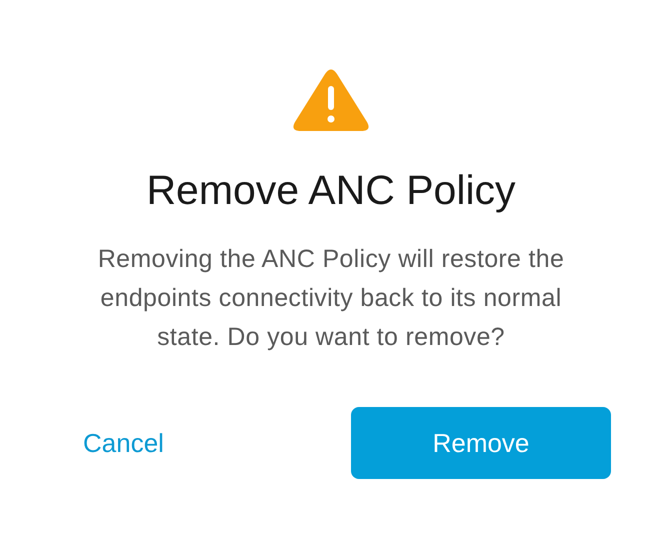 The image size is (662, 550). What do you see at coordinates (481, 443) in the screenshot?
I see `remove-button: Remove` at bounding box center [481, 443].